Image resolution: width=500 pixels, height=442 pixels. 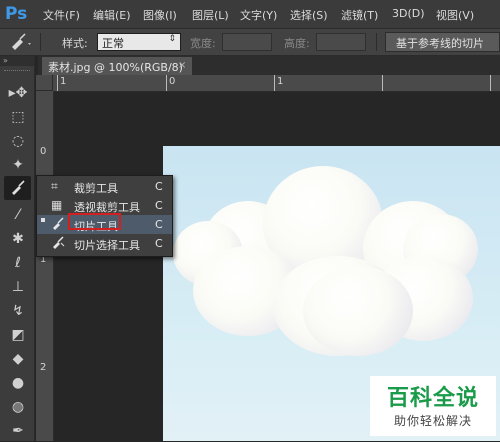 What do you see at coordinates (139, 42) in the screenshot?
I see `style-select: 正常 ⇕` at bounding box center [139, 42].